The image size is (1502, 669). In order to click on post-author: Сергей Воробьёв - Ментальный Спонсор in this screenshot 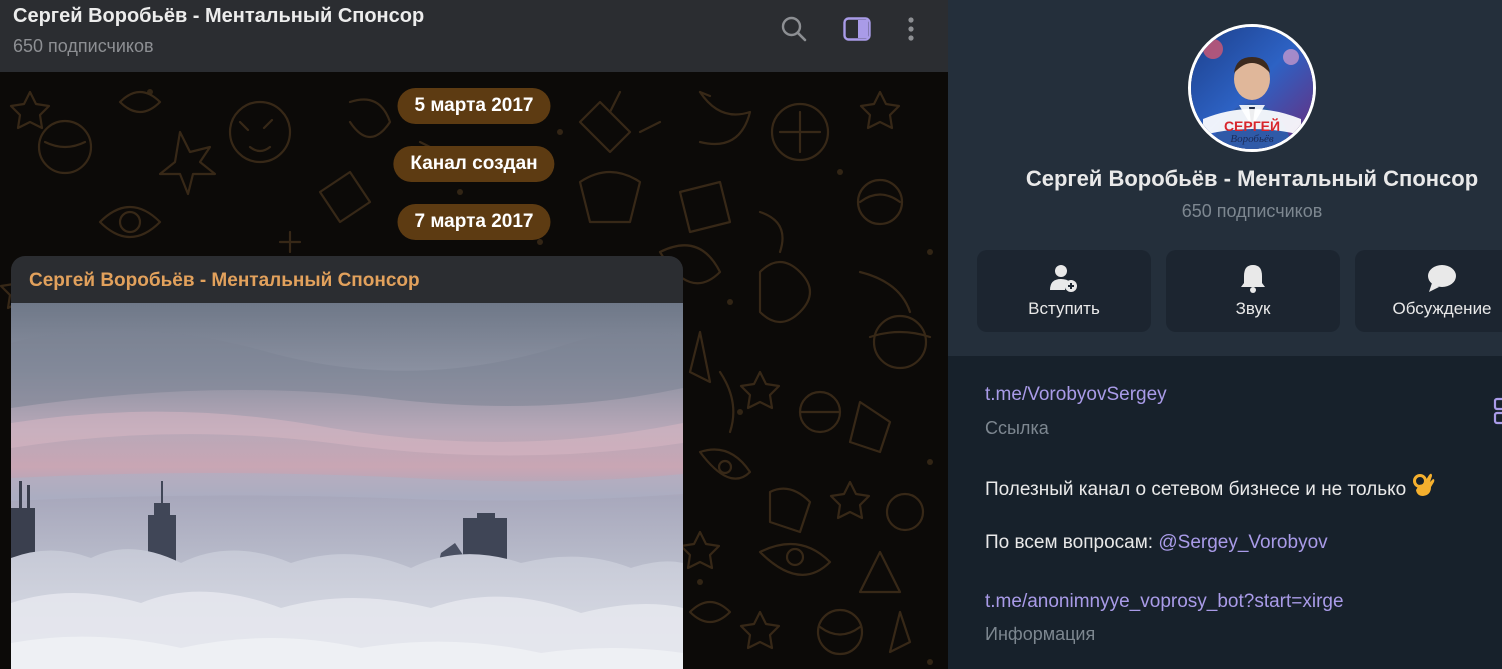, I will do `click(224, 281)`.